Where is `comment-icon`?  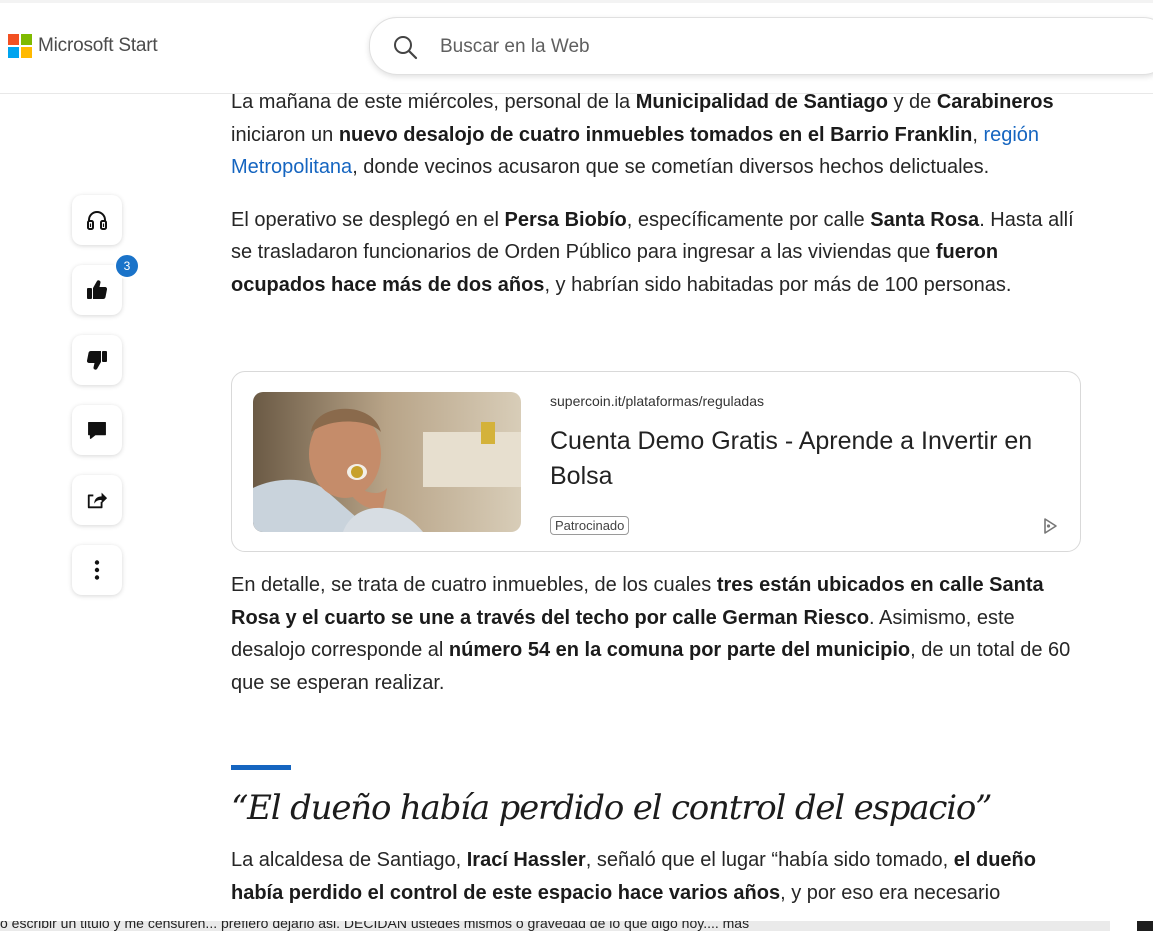
comment-icon is located at coordinates (97, 430).